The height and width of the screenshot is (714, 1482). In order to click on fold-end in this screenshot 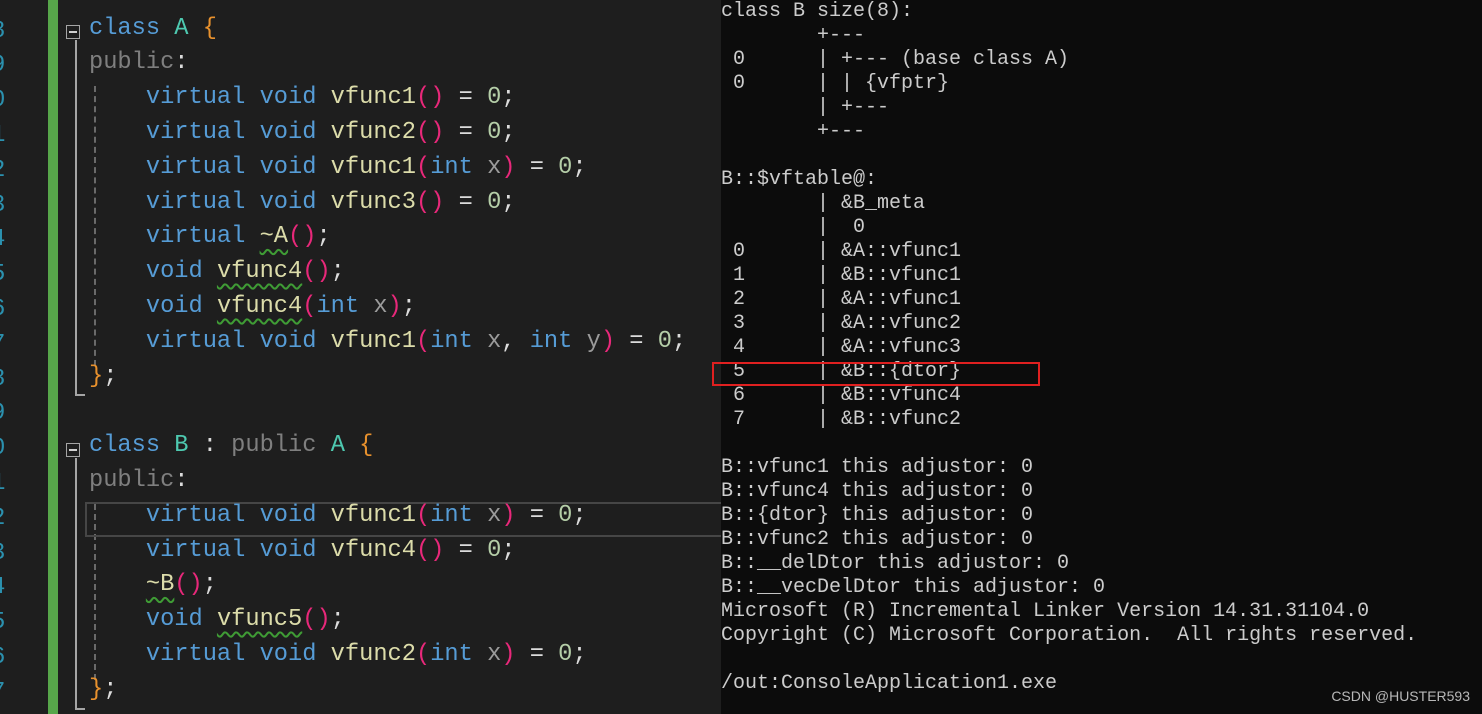, I will do `click(80, 395)`.